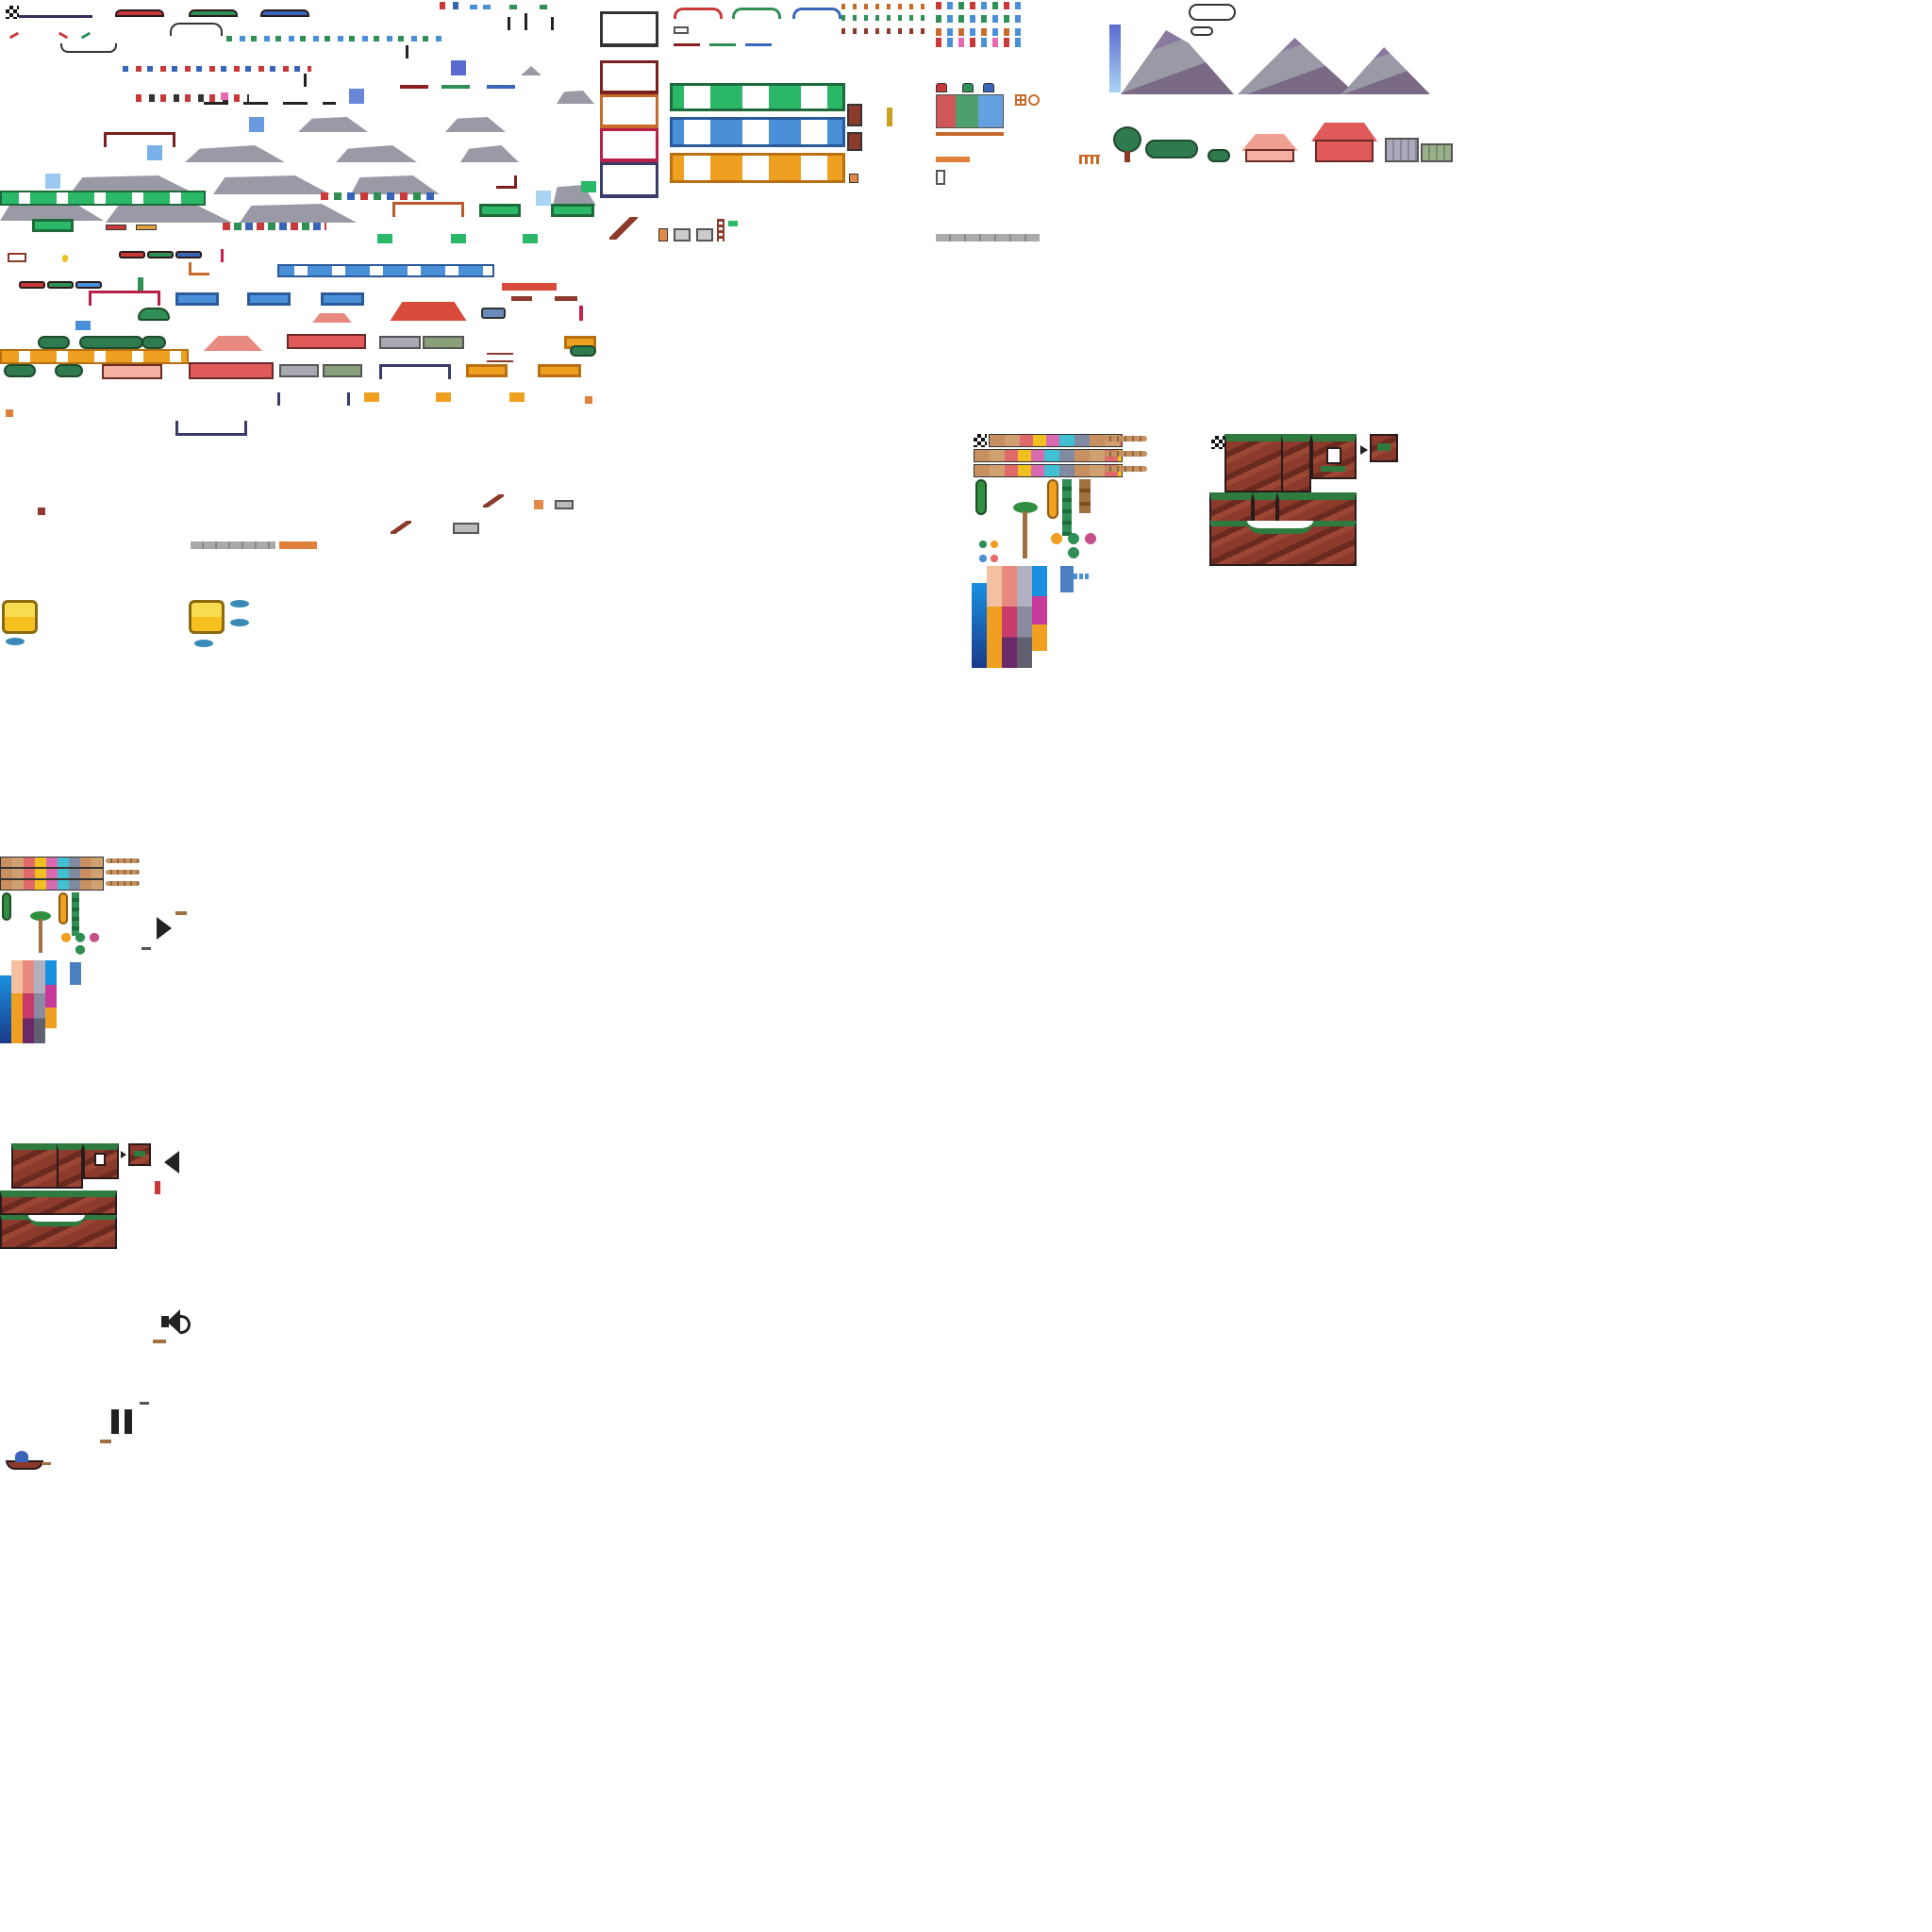 This screenshot has height=1932, width=1932. Describe the element at coordinates (140, 1154) in the screenshot. I see `grass-tuft-sprite` at that location.